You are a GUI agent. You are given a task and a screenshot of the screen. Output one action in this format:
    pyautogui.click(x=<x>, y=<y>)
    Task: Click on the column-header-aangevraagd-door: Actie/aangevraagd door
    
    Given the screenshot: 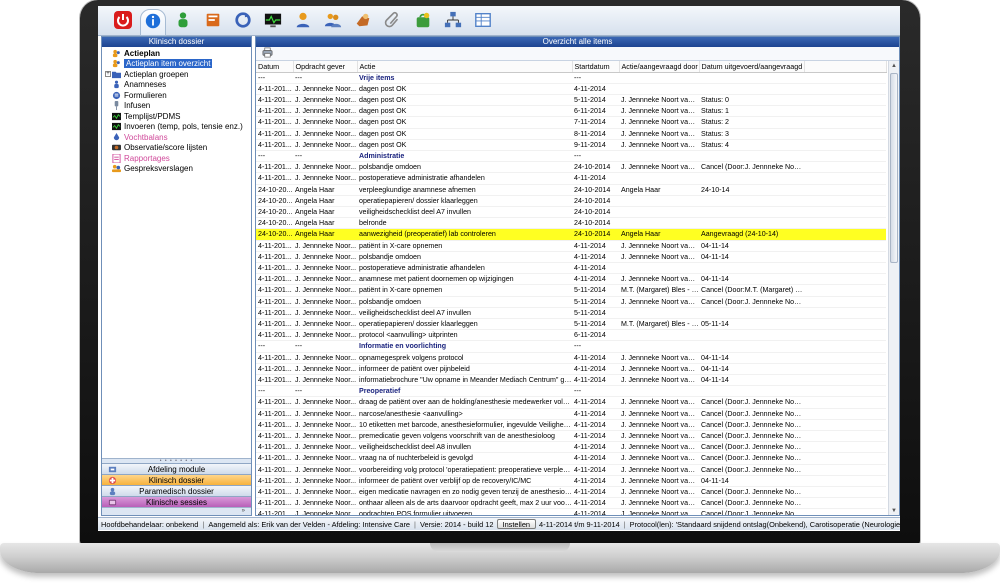 What is the action you would take?
    pyautogui.click(x=659, y=67)
    